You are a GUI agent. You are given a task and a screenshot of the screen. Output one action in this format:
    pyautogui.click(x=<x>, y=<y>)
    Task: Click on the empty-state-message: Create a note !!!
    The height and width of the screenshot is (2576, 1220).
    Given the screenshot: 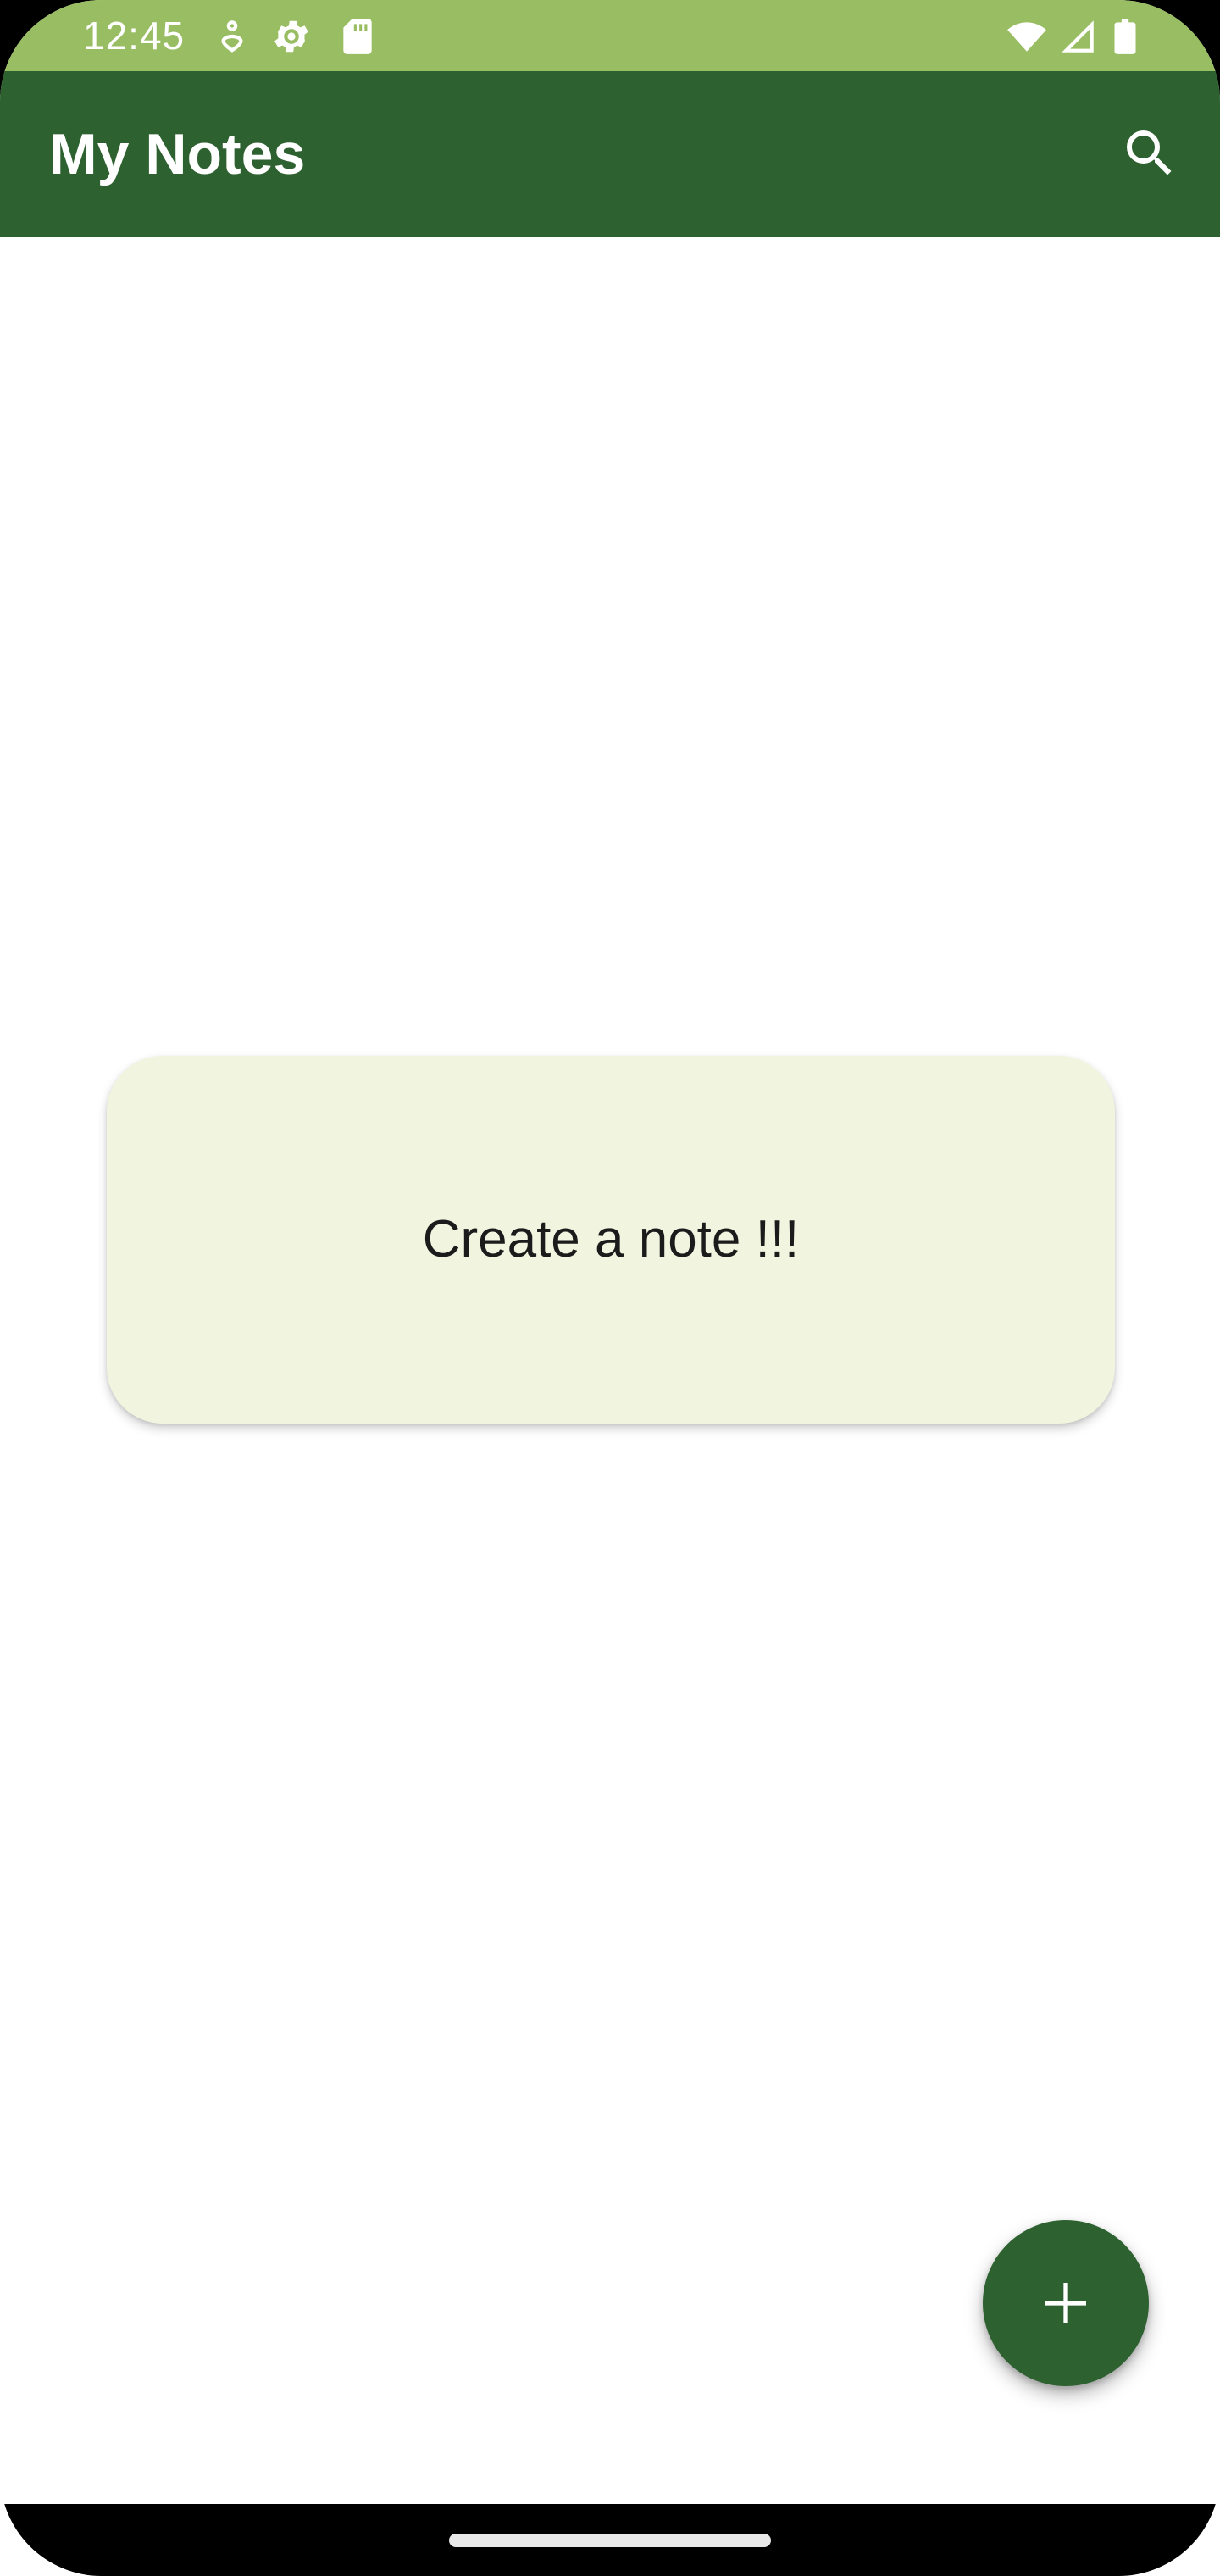 What is the action you would take?
    pyautogui.click(x=611, y=1239)
    